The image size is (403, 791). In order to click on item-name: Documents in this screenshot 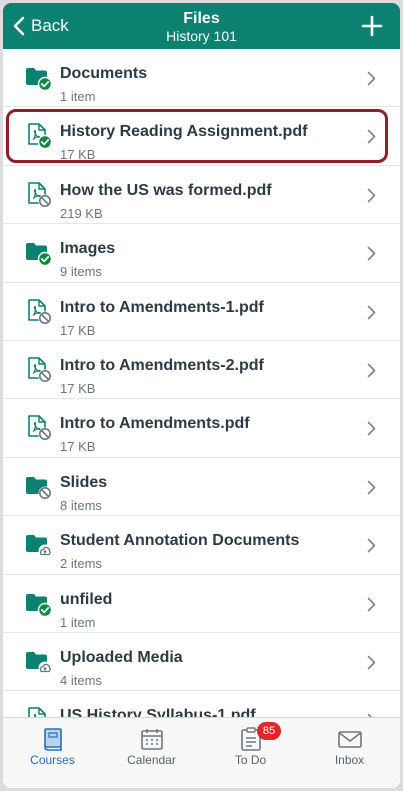, I will do `click(104, 73)`.